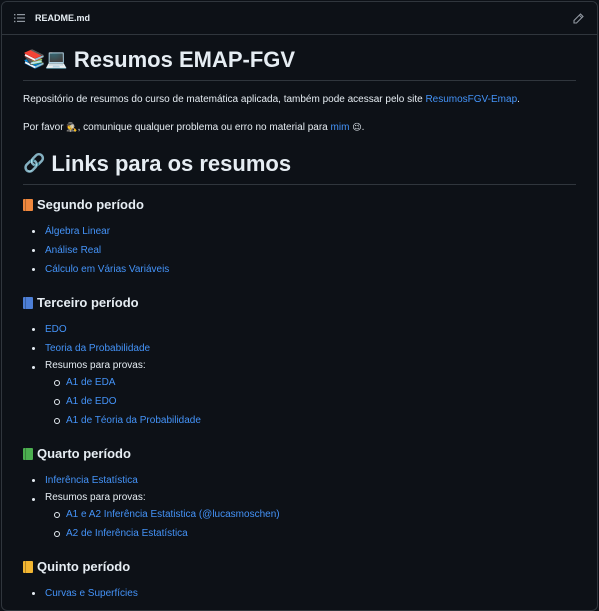 The width and height of the screenshot is (599, 611). I want to click on course-link: Teoria da Probabilidade, so click(97, 348).